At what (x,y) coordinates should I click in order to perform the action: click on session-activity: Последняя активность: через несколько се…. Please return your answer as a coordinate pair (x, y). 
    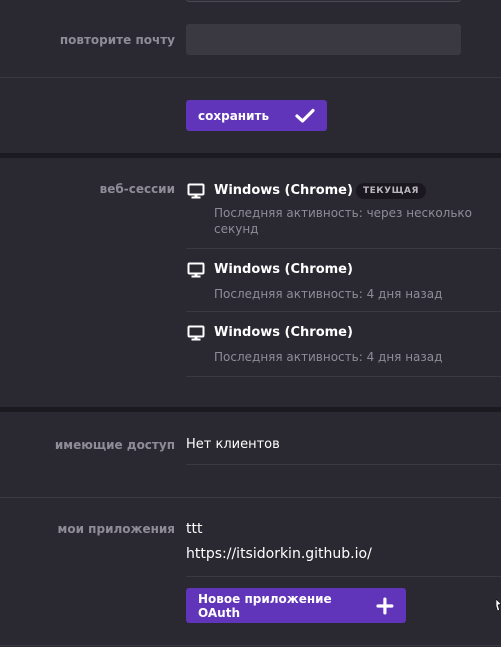
    Looking at the image, I should click on (343, 221).